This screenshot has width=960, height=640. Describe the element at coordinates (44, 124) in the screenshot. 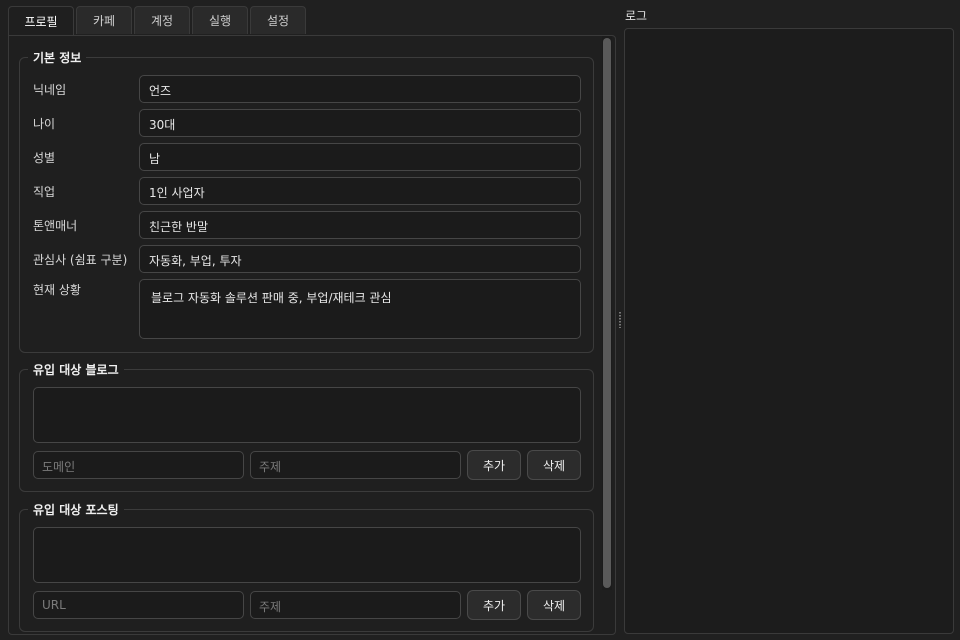

I see `age-label: 나이` at that location.